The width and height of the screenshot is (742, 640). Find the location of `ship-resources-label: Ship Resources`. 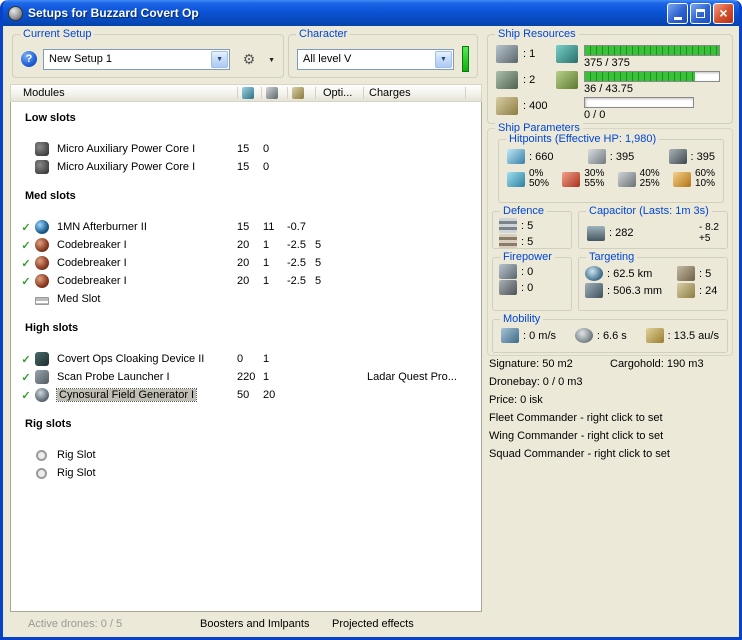

ship-resources-label: Ship Resources is located at coordinates (537, 34).